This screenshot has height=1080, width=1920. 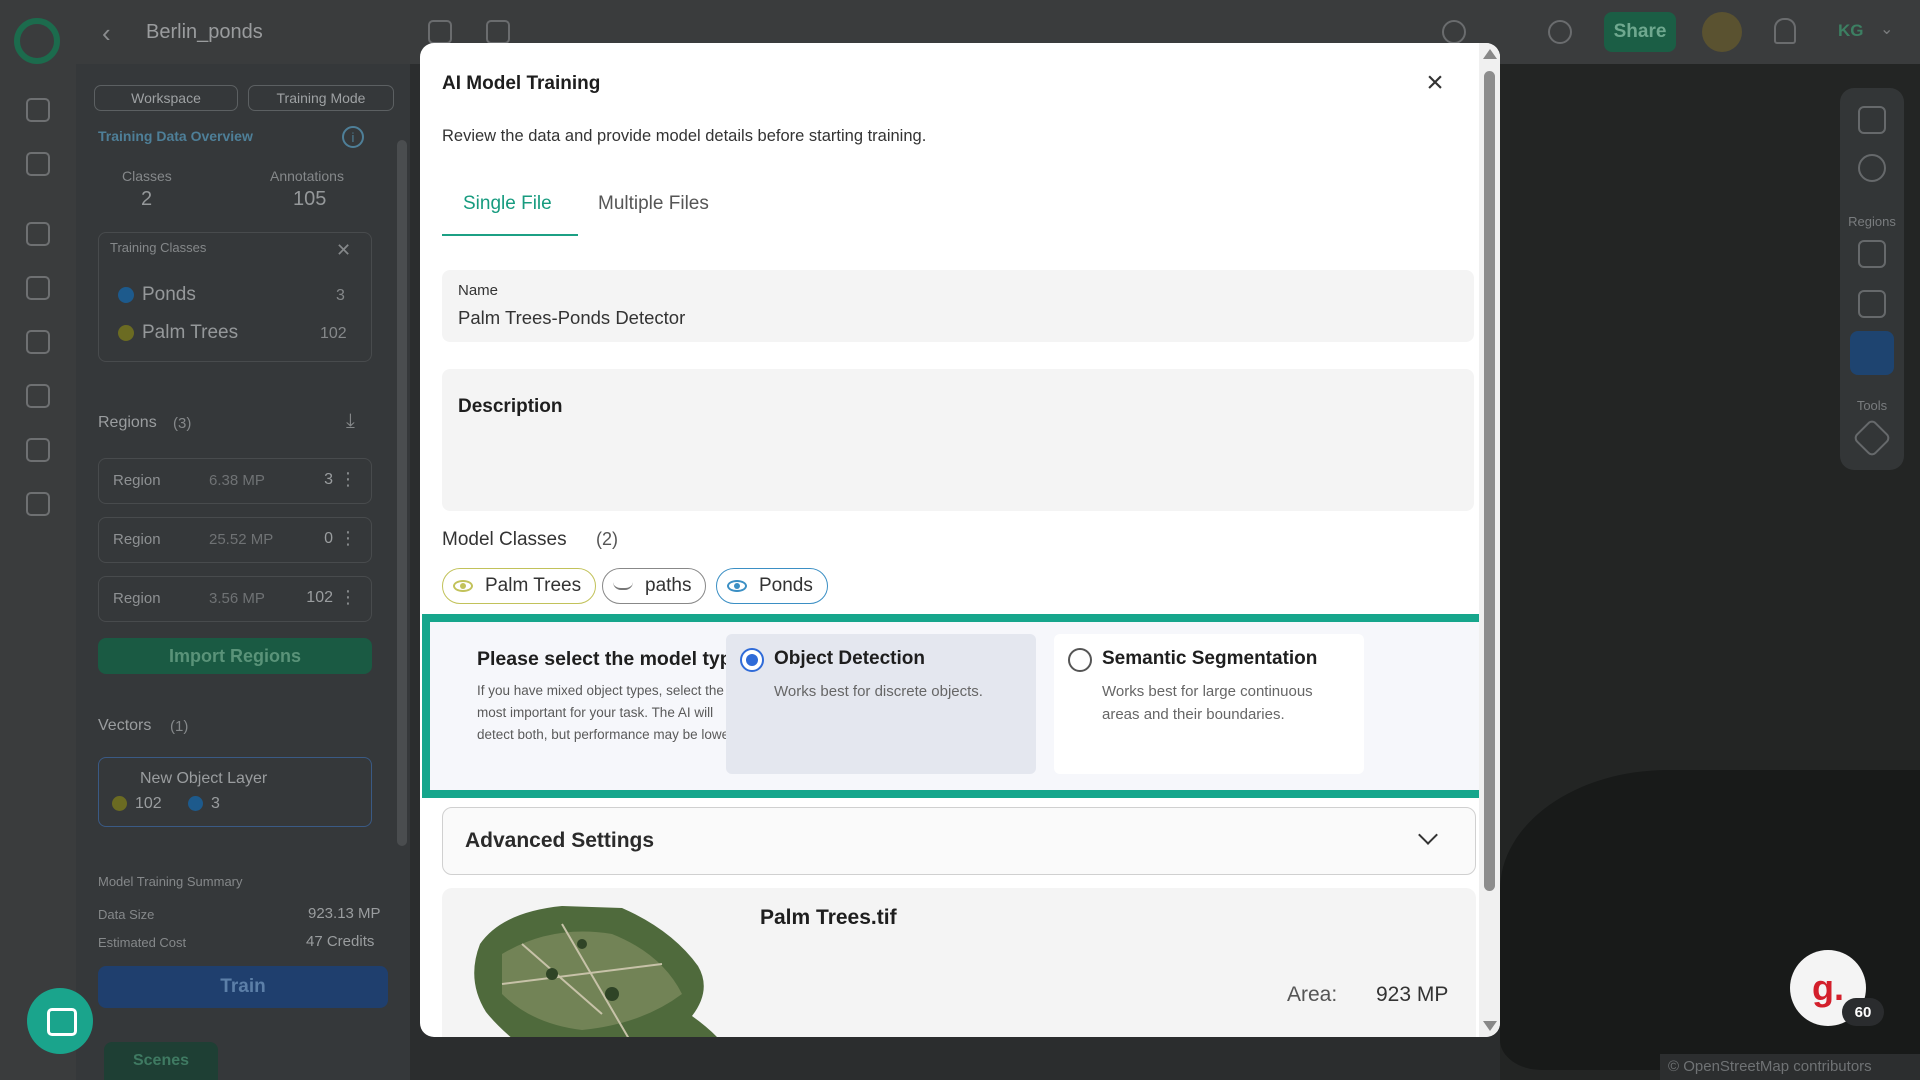 I want to click on area-value: 923 MP, so click(x=1412, y=994).